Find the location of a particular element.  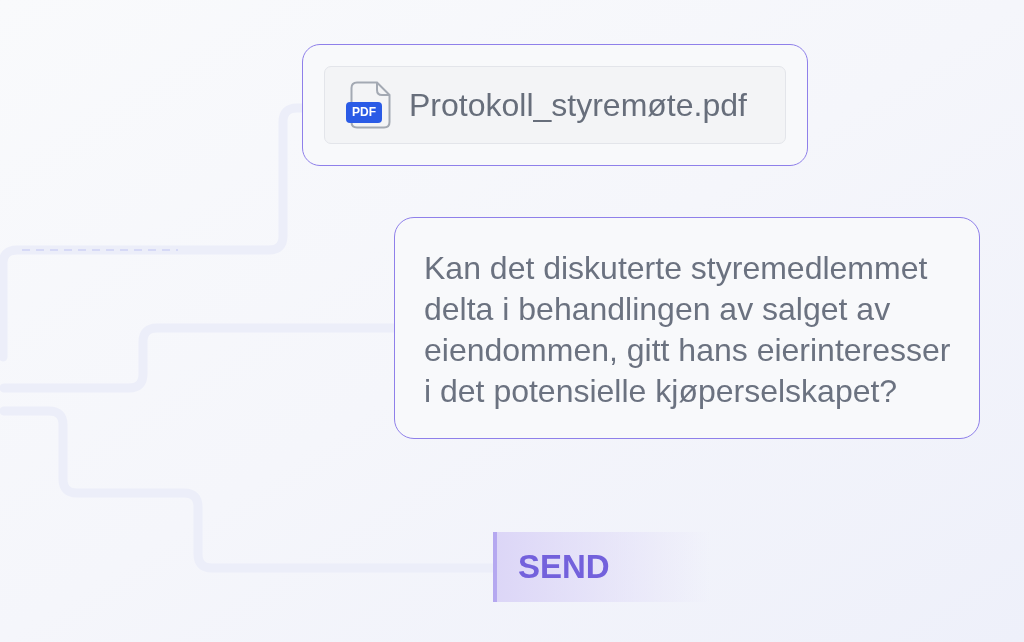

message-text: Kan det diskuterte styremedlemmet delta i behandlingen av salget av eiendommen, gitt hans eierinteresser i det potensielle kjøperselskapet? is located at coordinates (688, 330).